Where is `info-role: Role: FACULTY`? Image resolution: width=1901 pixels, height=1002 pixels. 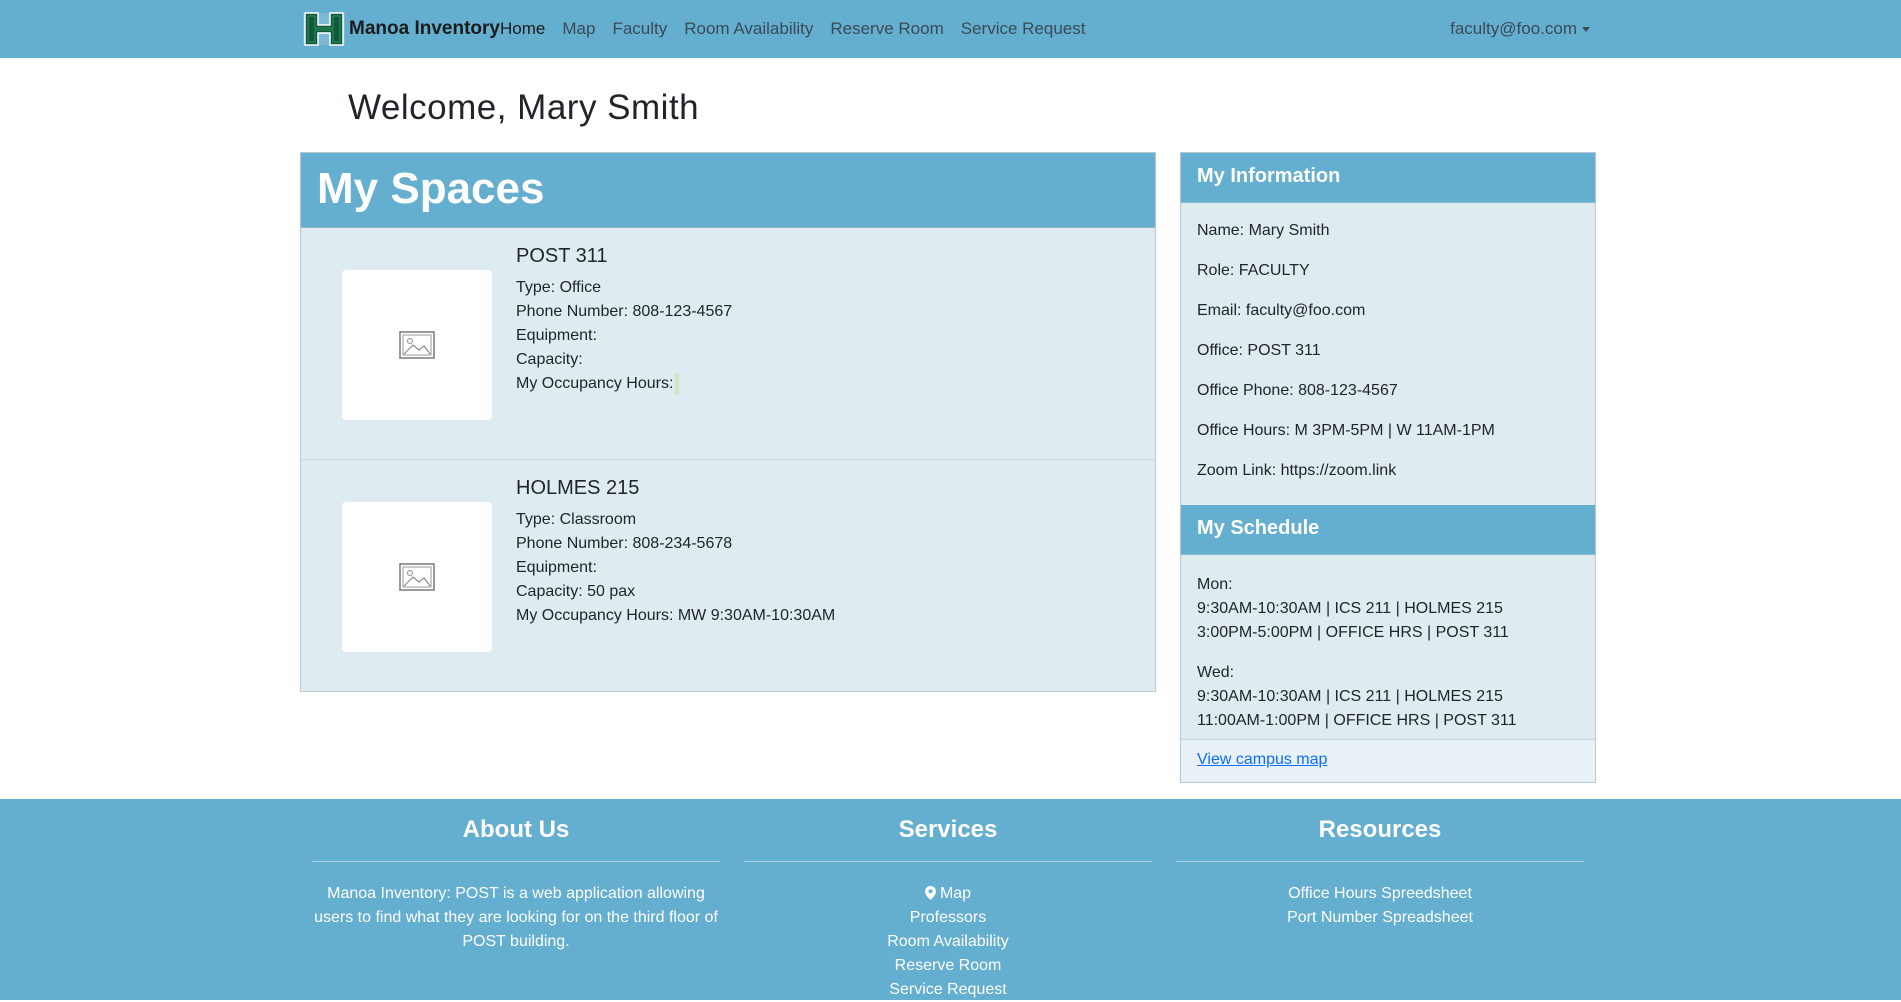
info-role: Role: FACULTY is located at coordinates (1253, 270).